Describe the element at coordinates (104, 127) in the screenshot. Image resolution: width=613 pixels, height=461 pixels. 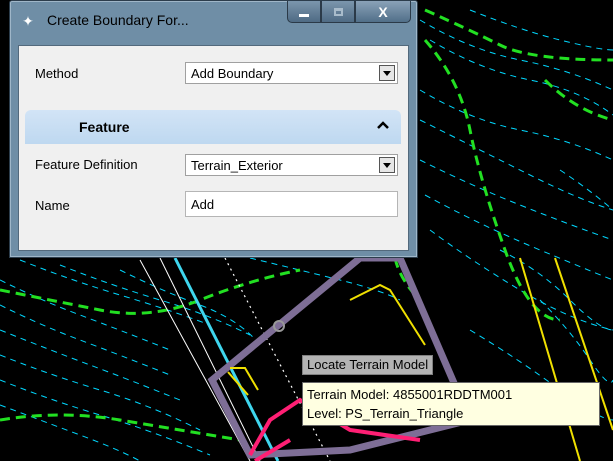
I see `feature-section-title: Feature` at that location.